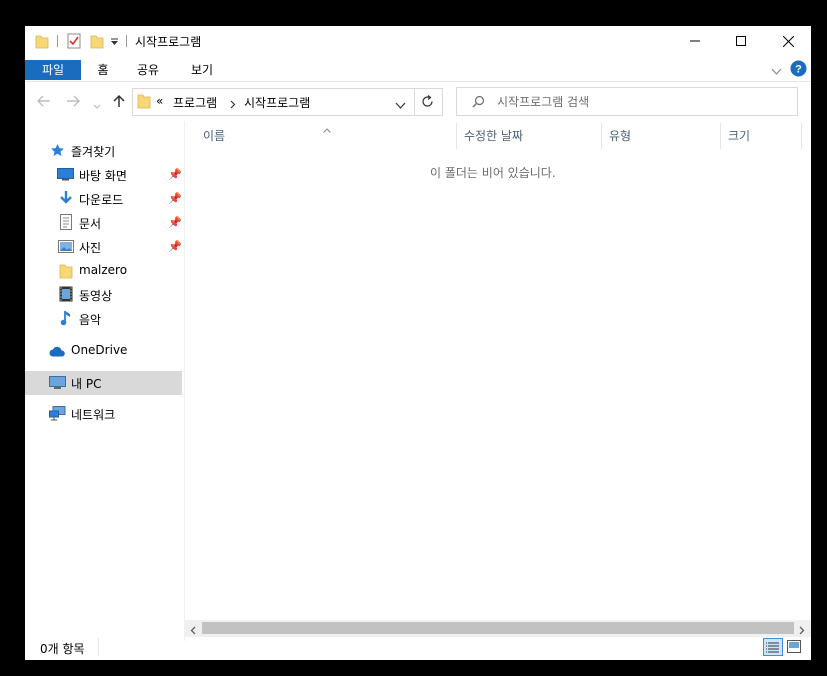  I want to click on search-box: 시작프로그램 검색, so click(627, 101).